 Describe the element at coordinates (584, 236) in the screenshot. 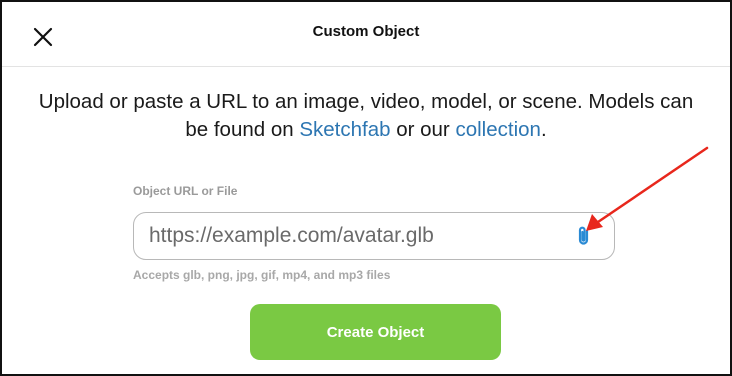

I see `paperclip-icon` at that location.